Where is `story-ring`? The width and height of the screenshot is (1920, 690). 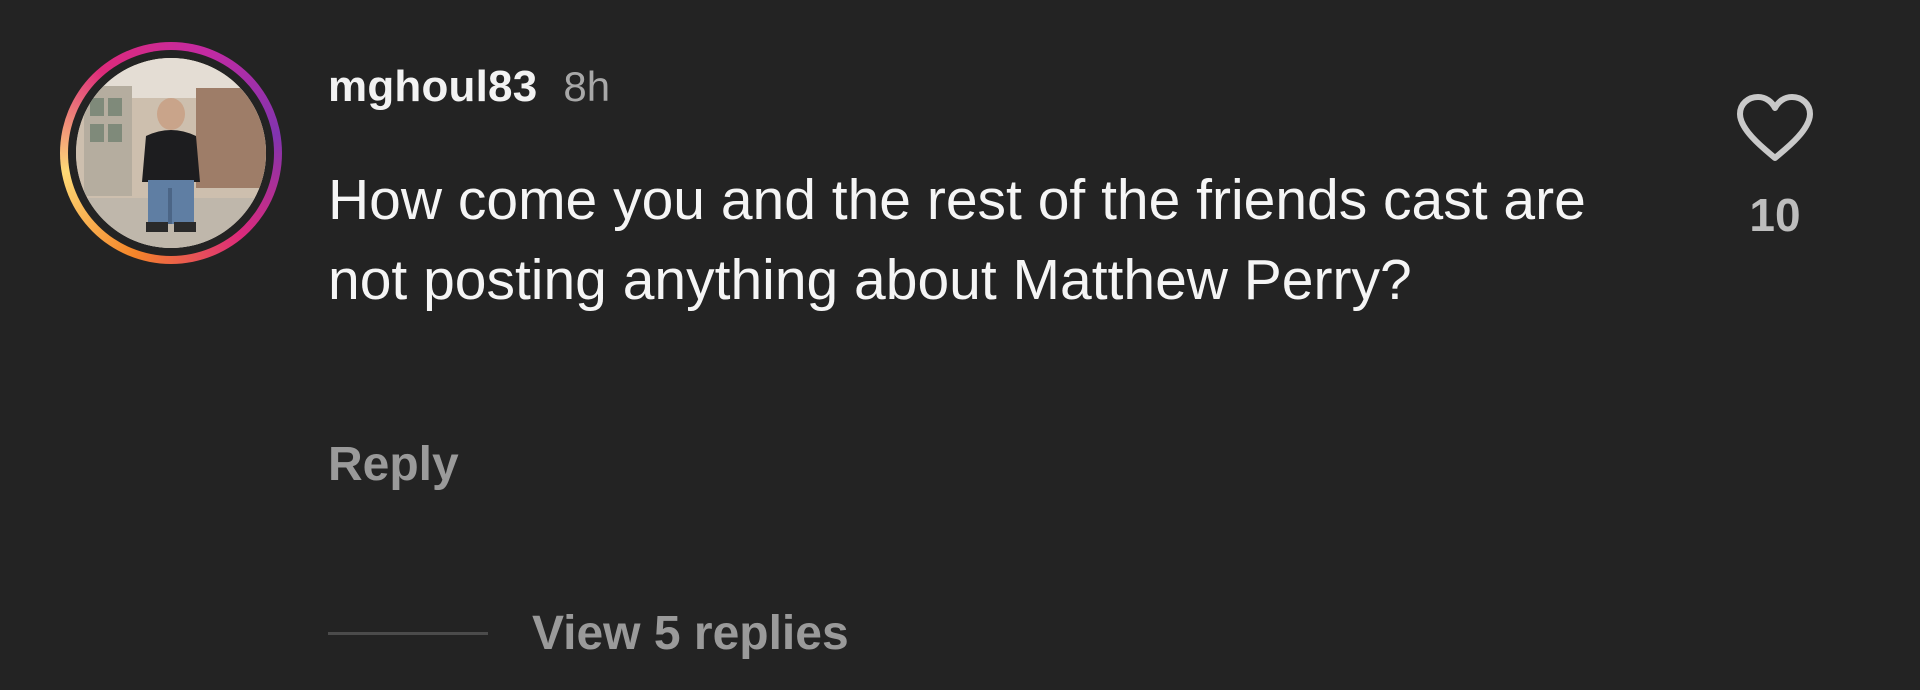
story-ring is located at coordinates (171, 153).